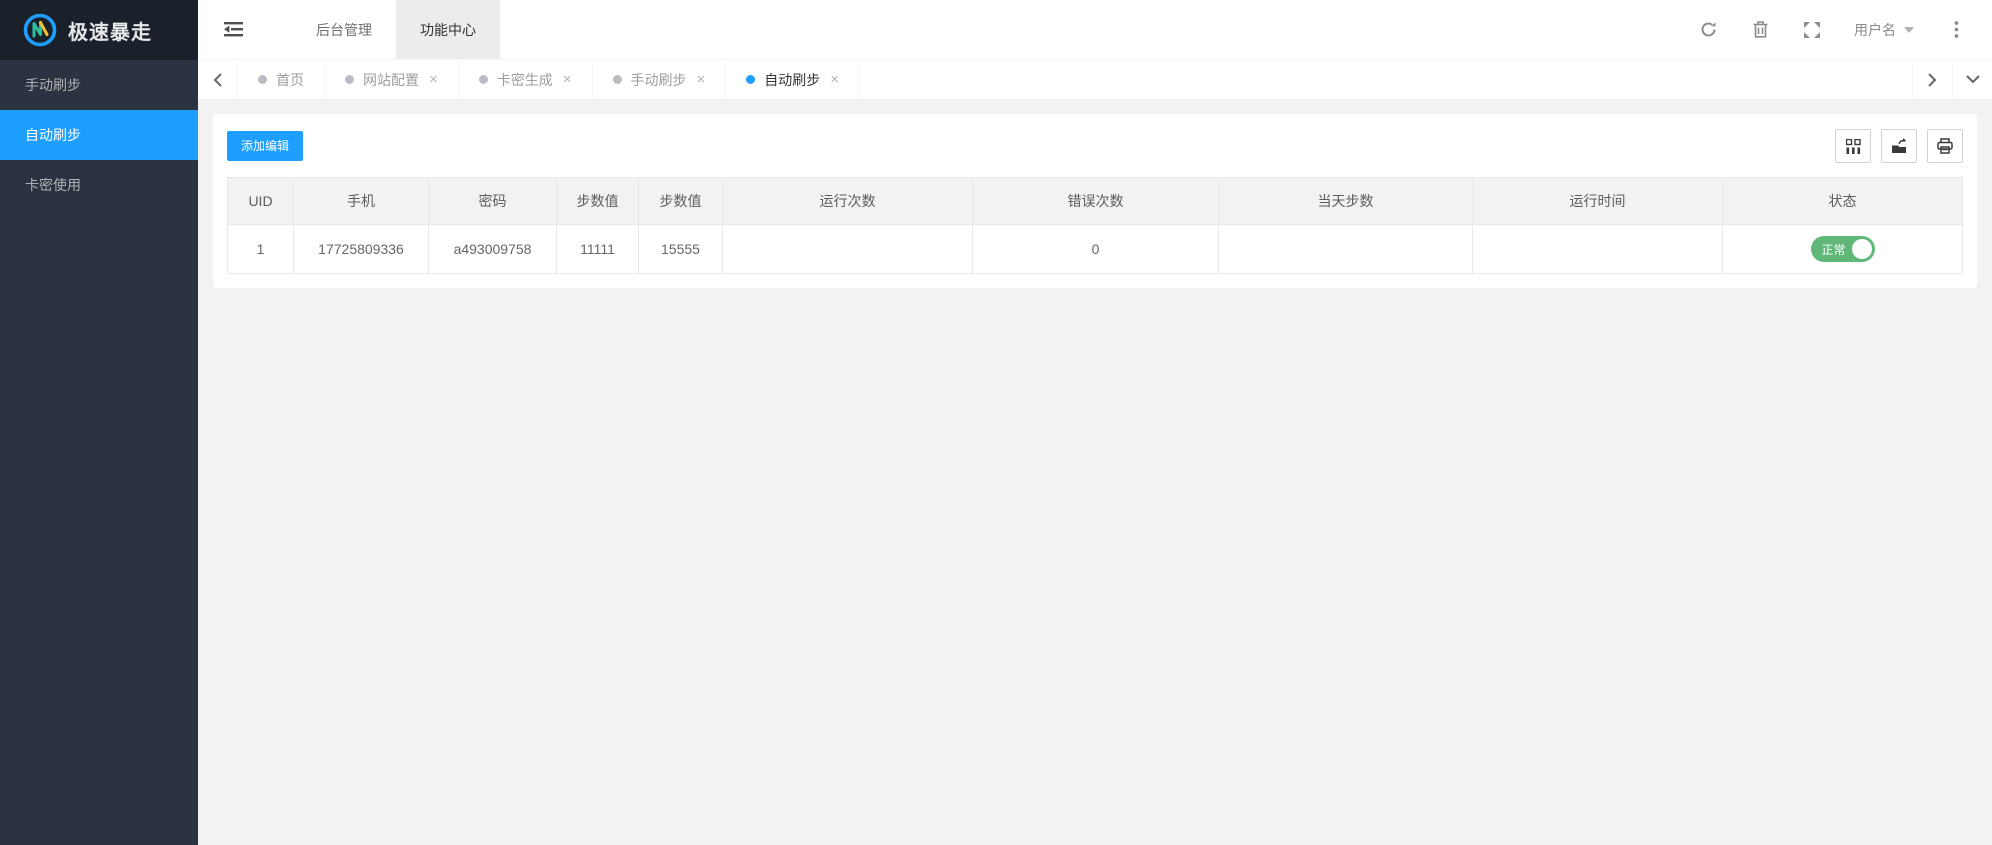 The width and height of the screenshot is (1992, 845). I want to click on sidebar-item-card-usage: 卡密使用, so click(99, 185).